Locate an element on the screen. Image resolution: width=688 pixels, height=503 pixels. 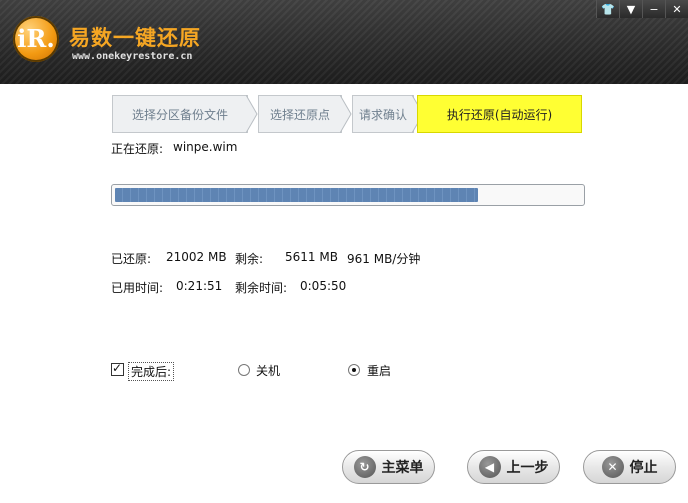
remaining-label: 剩余: is located at coordinates (249, 259).